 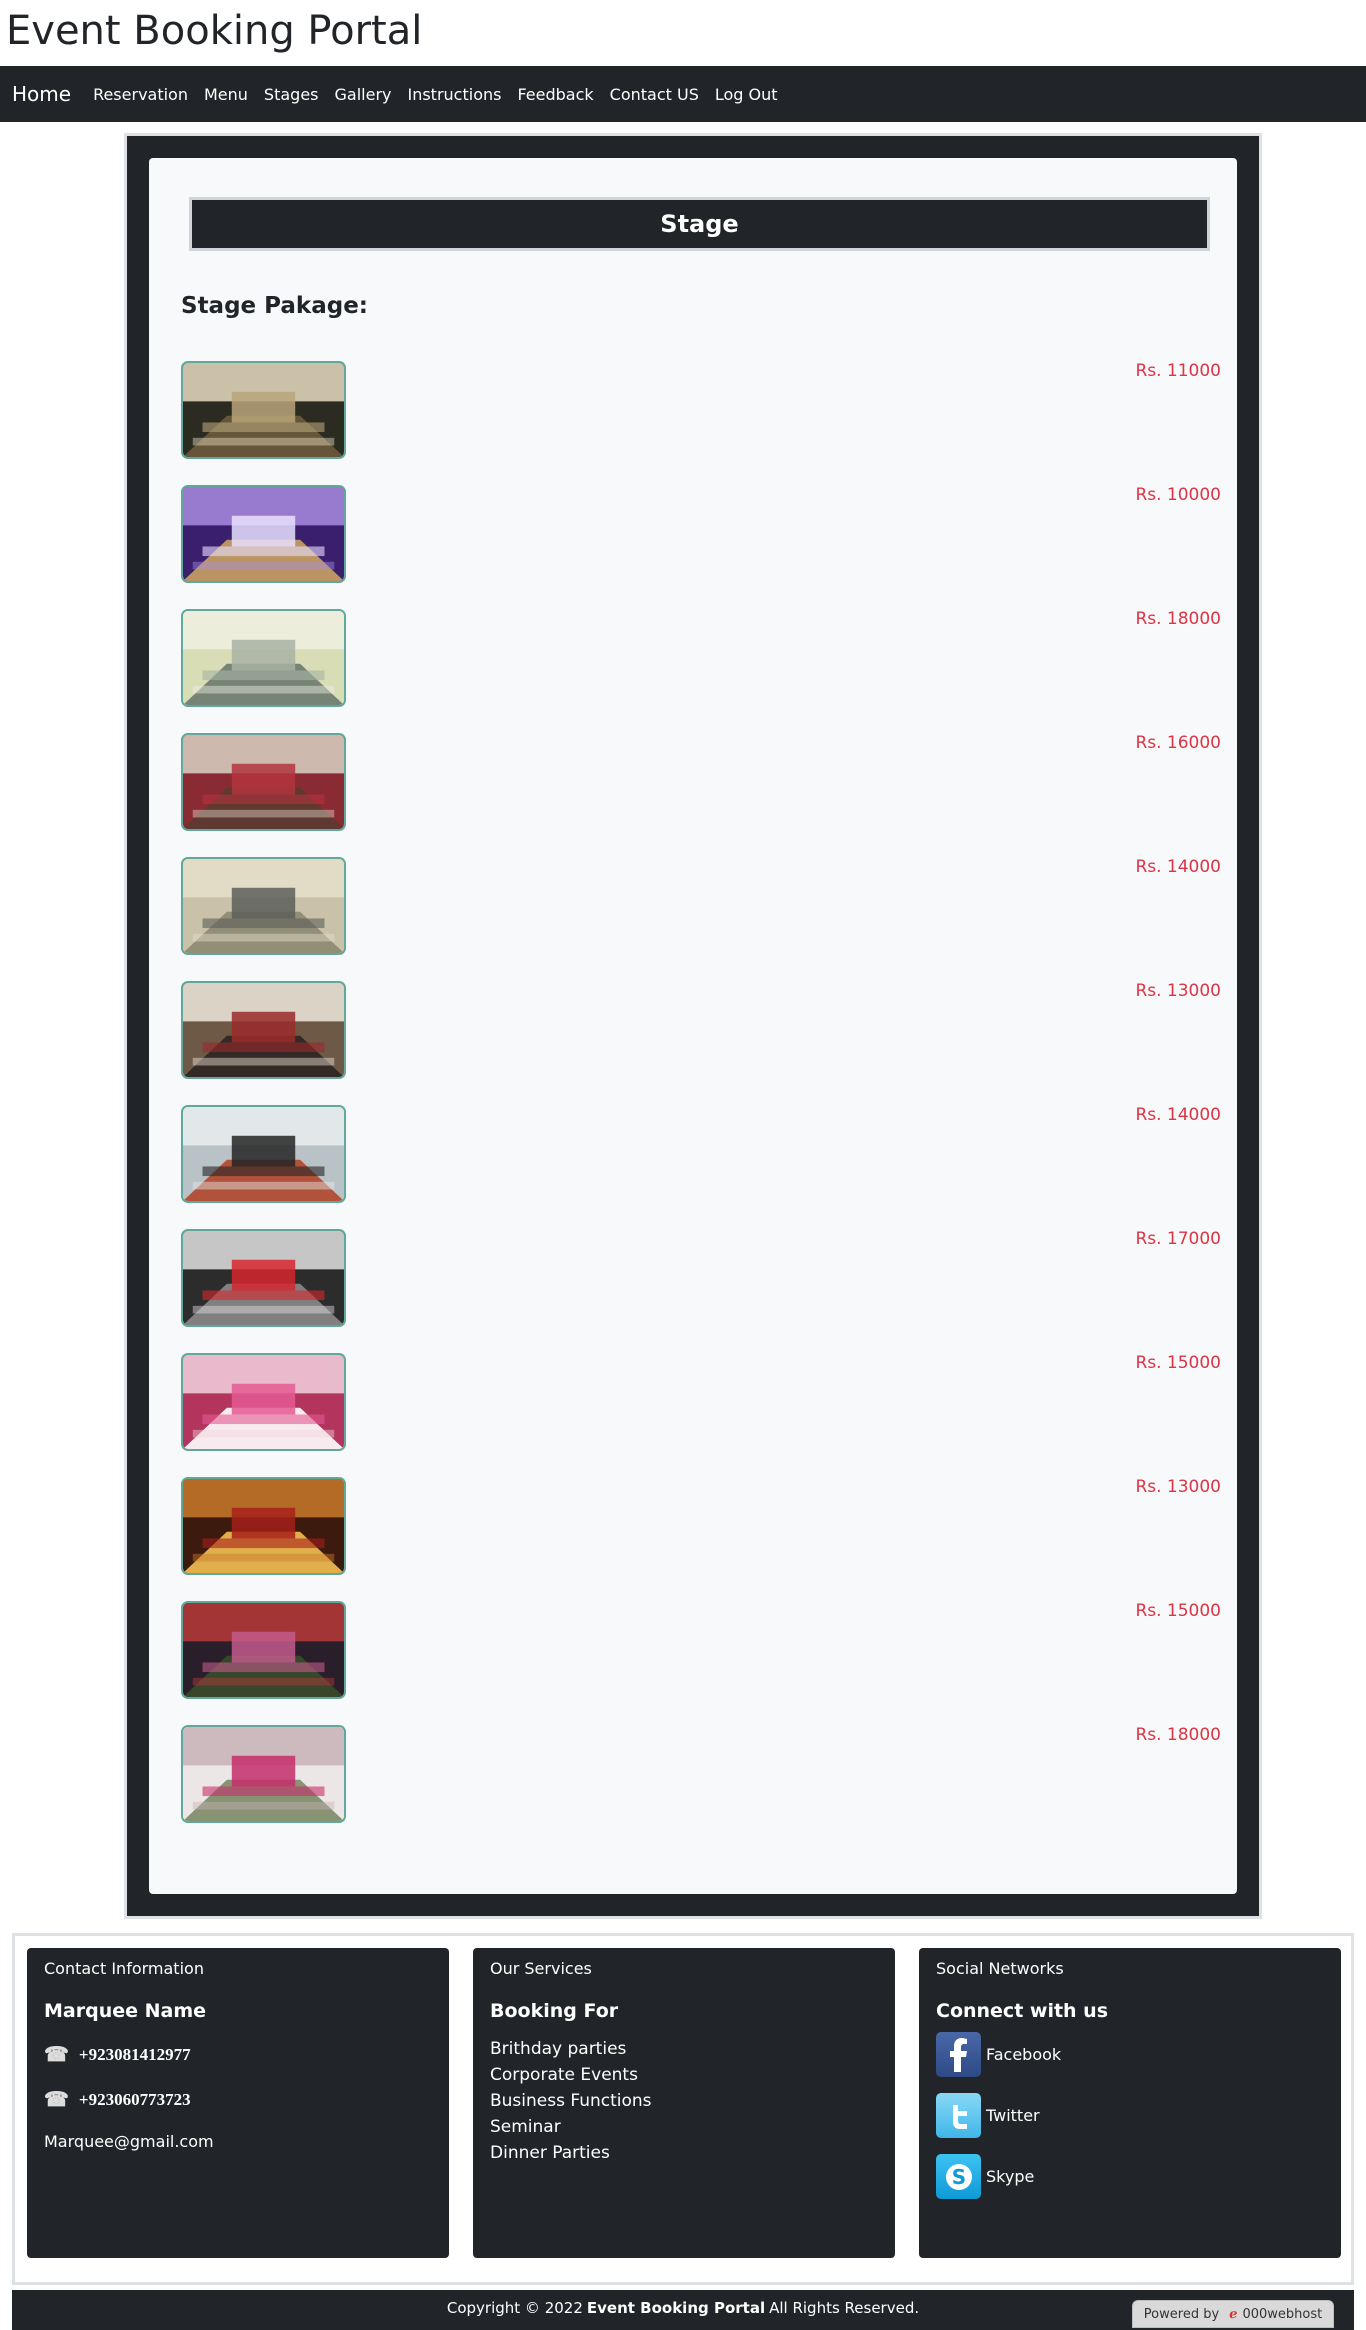 What do you see at coordinates (525, 2127) in the screenshot?
I see `service-item: Seminar` at bounding box center [525, 2127].